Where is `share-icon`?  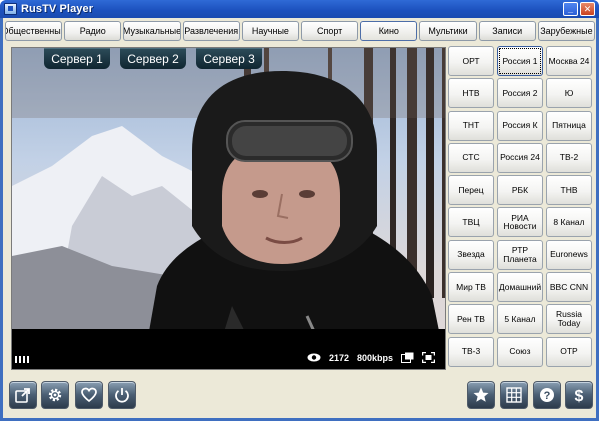 share-icon is located at coordinates (22, 395).